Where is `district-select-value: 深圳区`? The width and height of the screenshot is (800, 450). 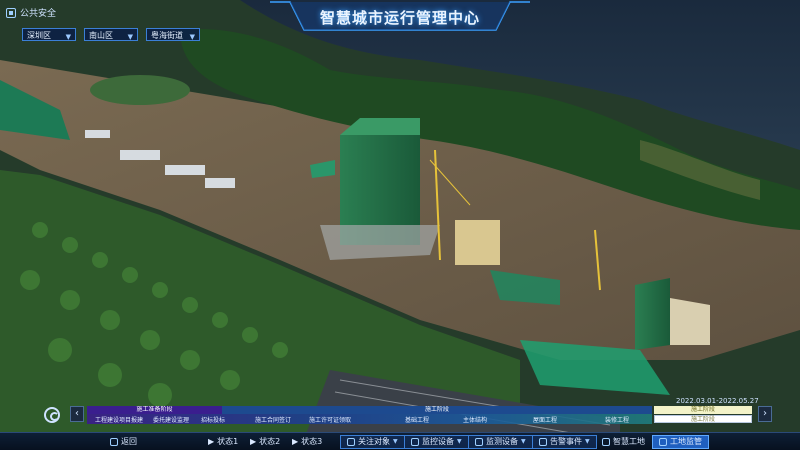
district-select-value: 深圳区 is located at coordinates (39, 35).